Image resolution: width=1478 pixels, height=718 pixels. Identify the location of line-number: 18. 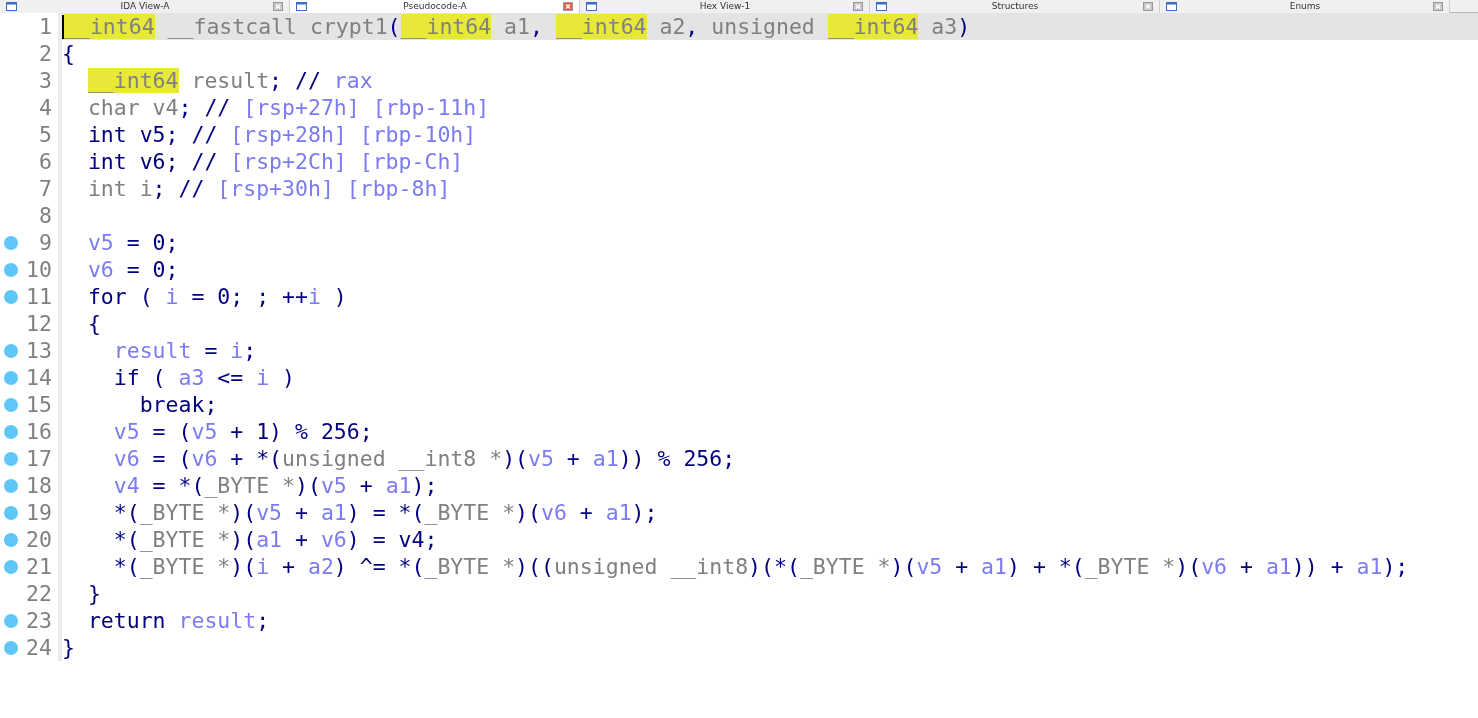
(39, 485).